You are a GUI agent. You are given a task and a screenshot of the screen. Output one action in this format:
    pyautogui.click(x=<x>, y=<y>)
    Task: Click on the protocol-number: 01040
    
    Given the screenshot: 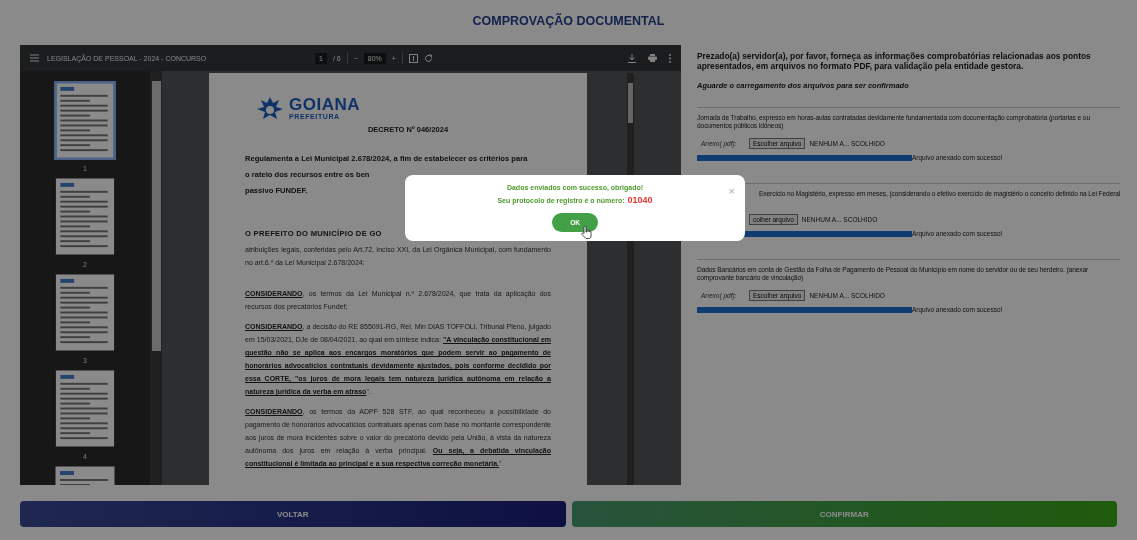 What is the action you would take?
    pyautogui.click(x=640, y=200)
    